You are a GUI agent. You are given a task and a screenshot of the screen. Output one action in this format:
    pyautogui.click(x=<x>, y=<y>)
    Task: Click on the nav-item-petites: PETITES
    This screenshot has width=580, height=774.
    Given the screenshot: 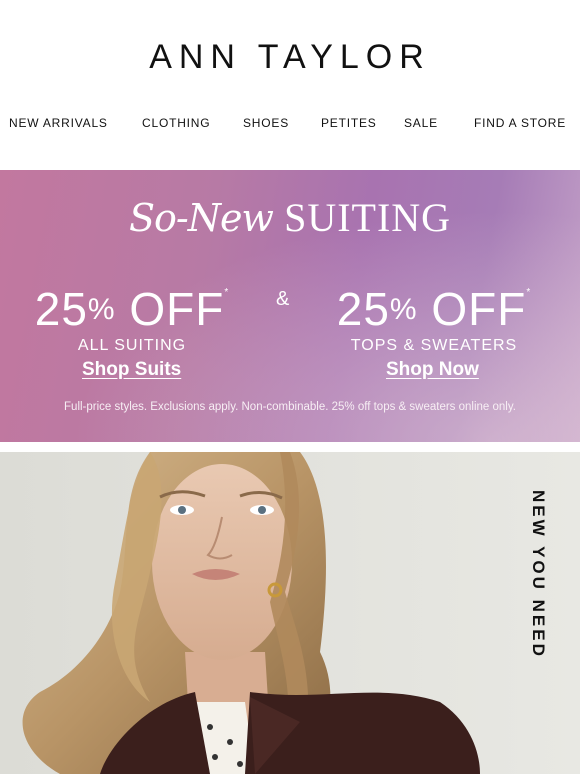 What is the action you would take?
    pyautogui.click(x=349, y=123)
    